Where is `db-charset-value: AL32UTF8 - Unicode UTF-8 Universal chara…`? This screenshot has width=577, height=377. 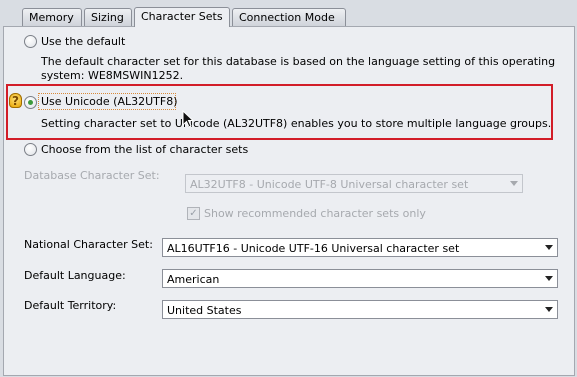
db-charset-value: AL32UTF8 - Unicode UTF-8 Universal chara… is located at coordinates (329, 184).